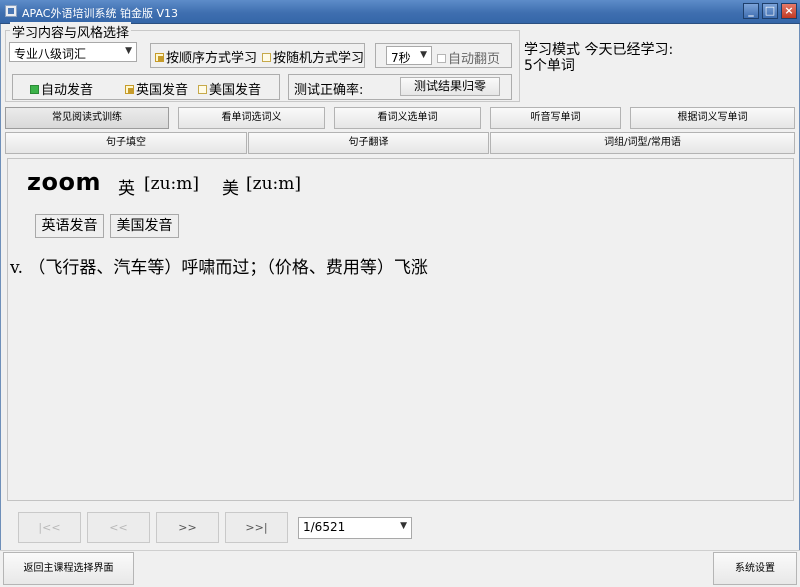 This screenshot has height=587, width=800. I want to click on tab-sentence-translation: 句子翻译, so click(368, 143).